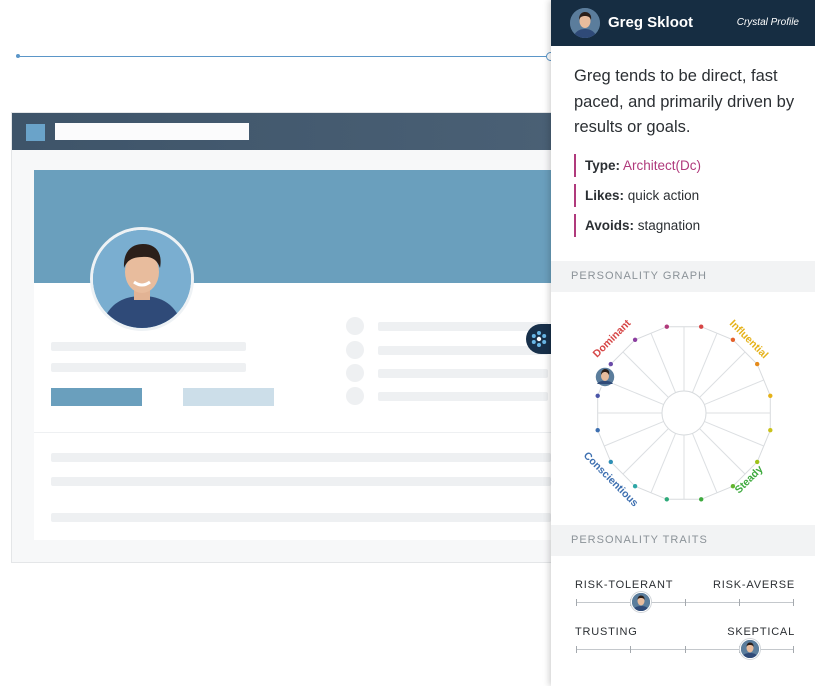  Describe the element at coordinates (295, 432) in the screenshot. I see `mock-divider` at that location.